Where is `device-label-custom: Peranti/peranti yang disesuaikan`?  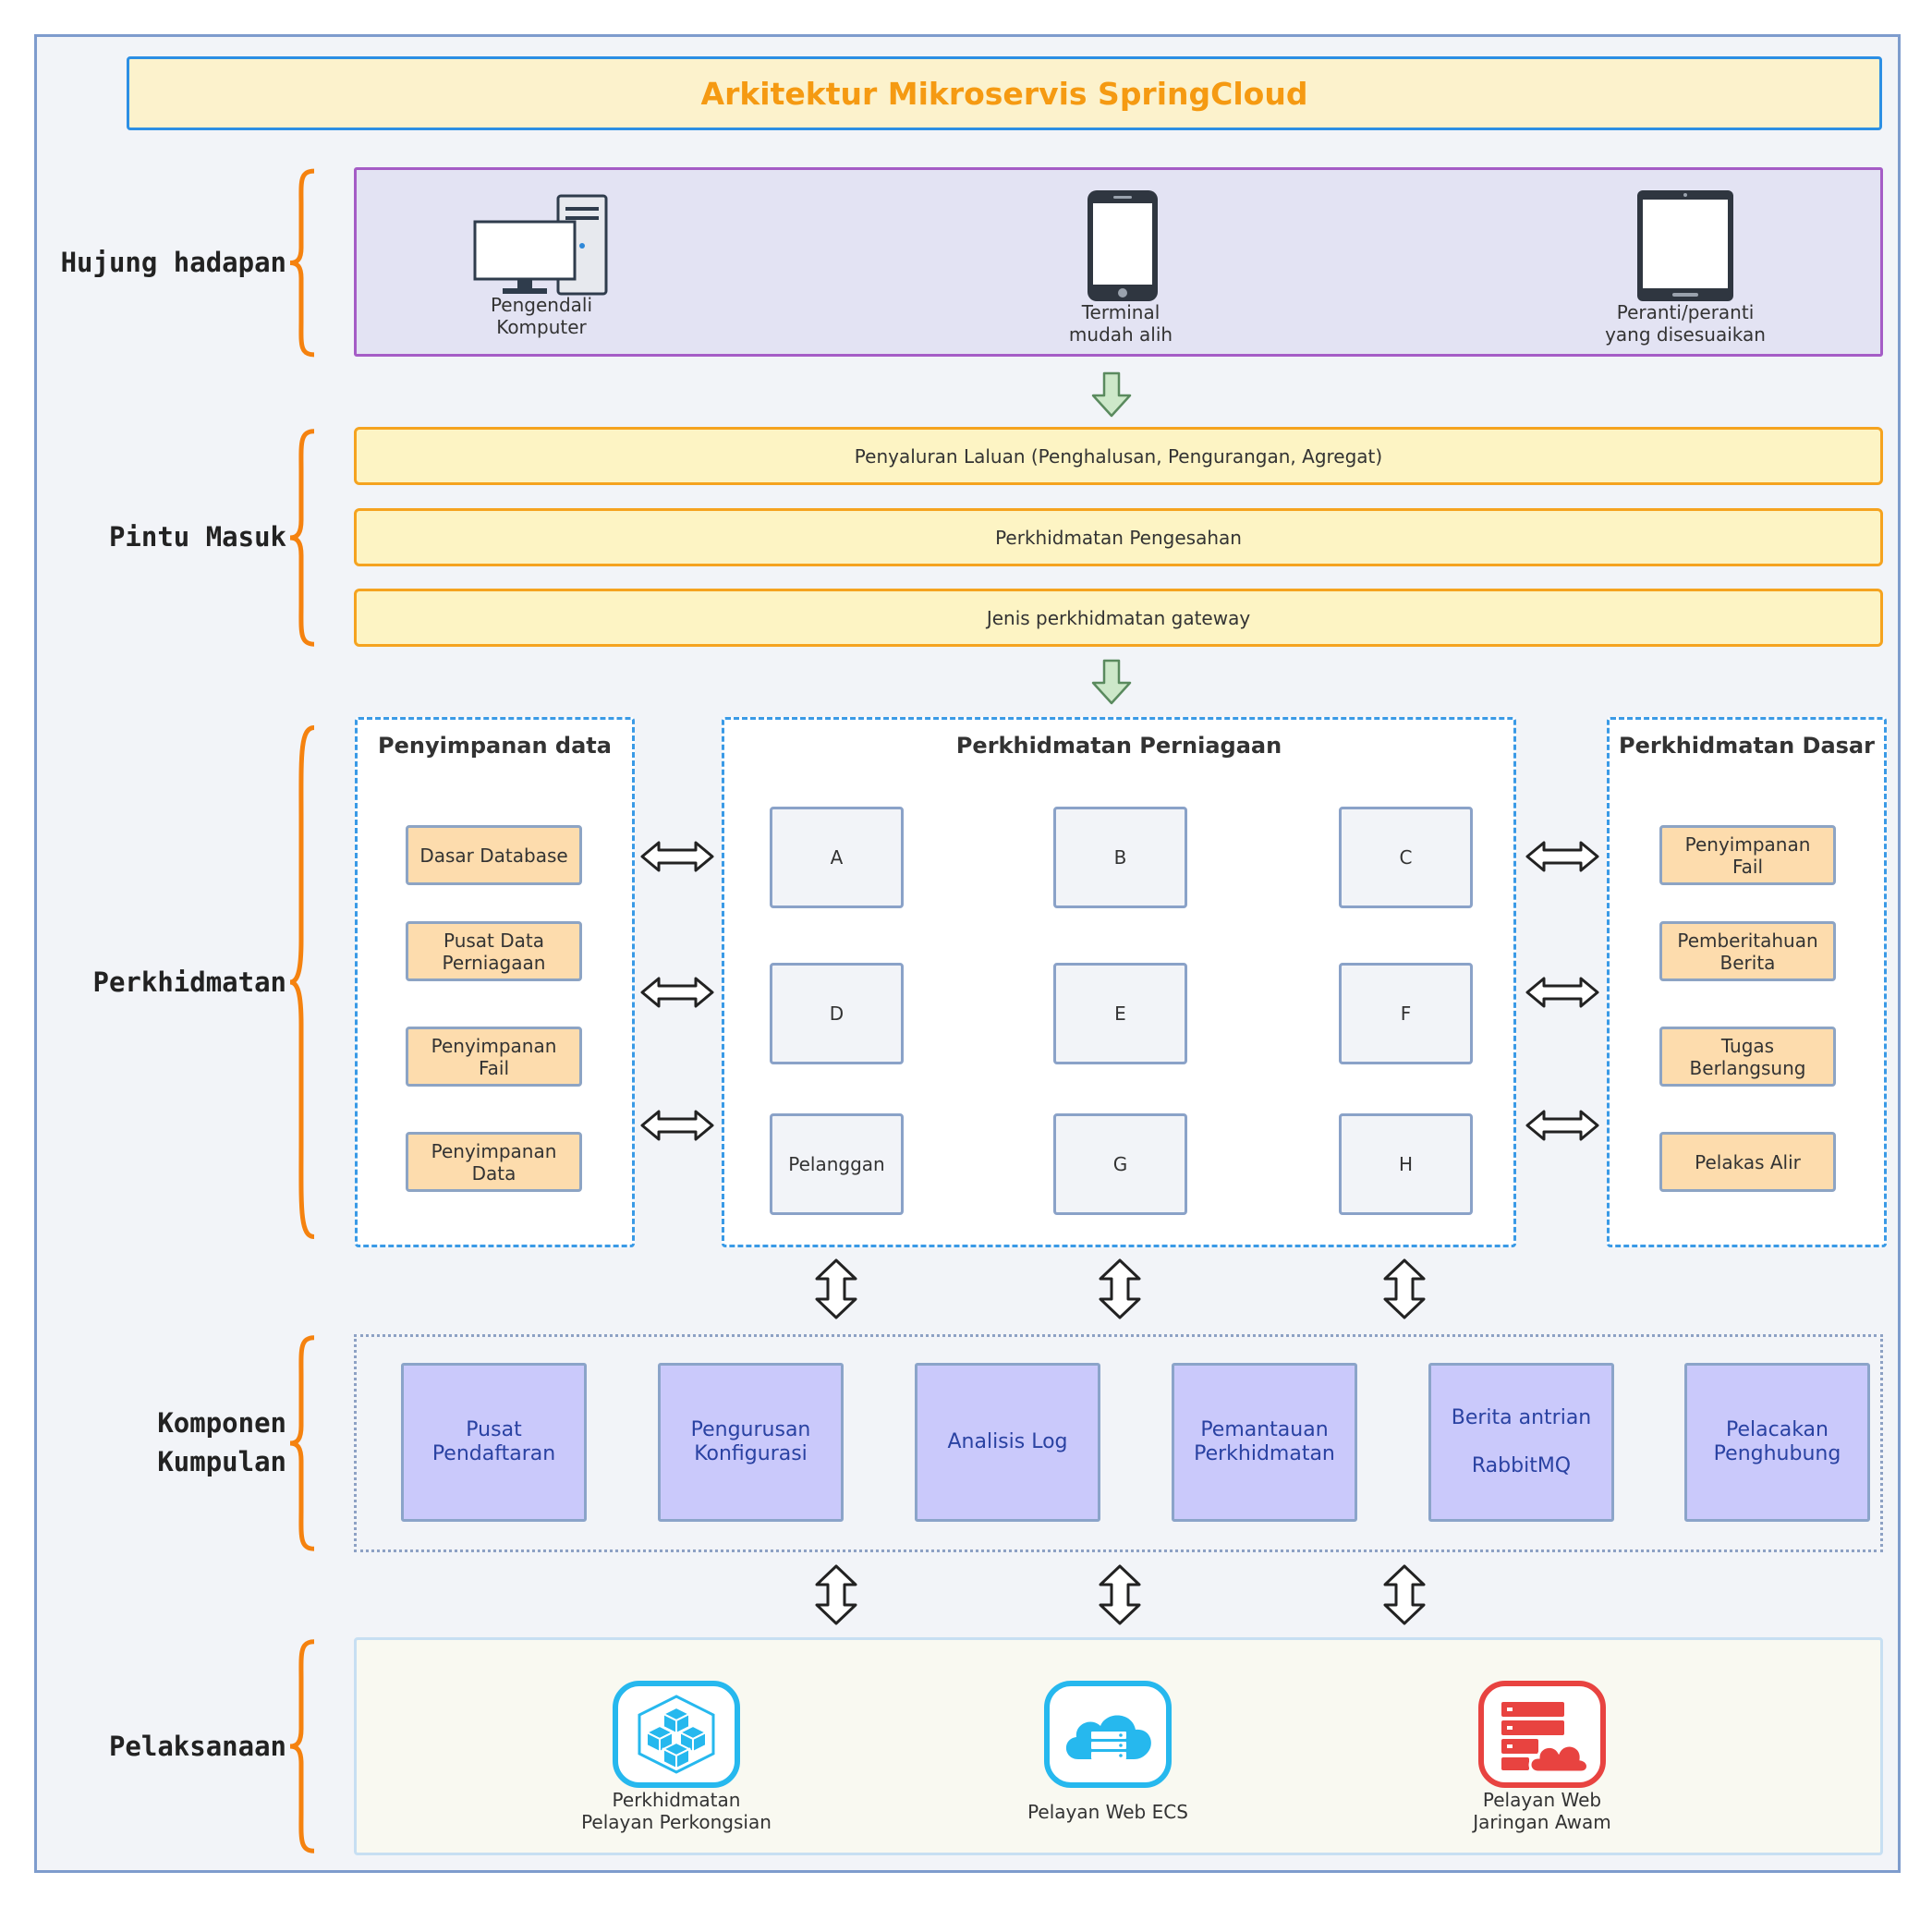 device-label-custom: Peranti/peranti yang disesuaikan is located at coordinates (1685, 323).